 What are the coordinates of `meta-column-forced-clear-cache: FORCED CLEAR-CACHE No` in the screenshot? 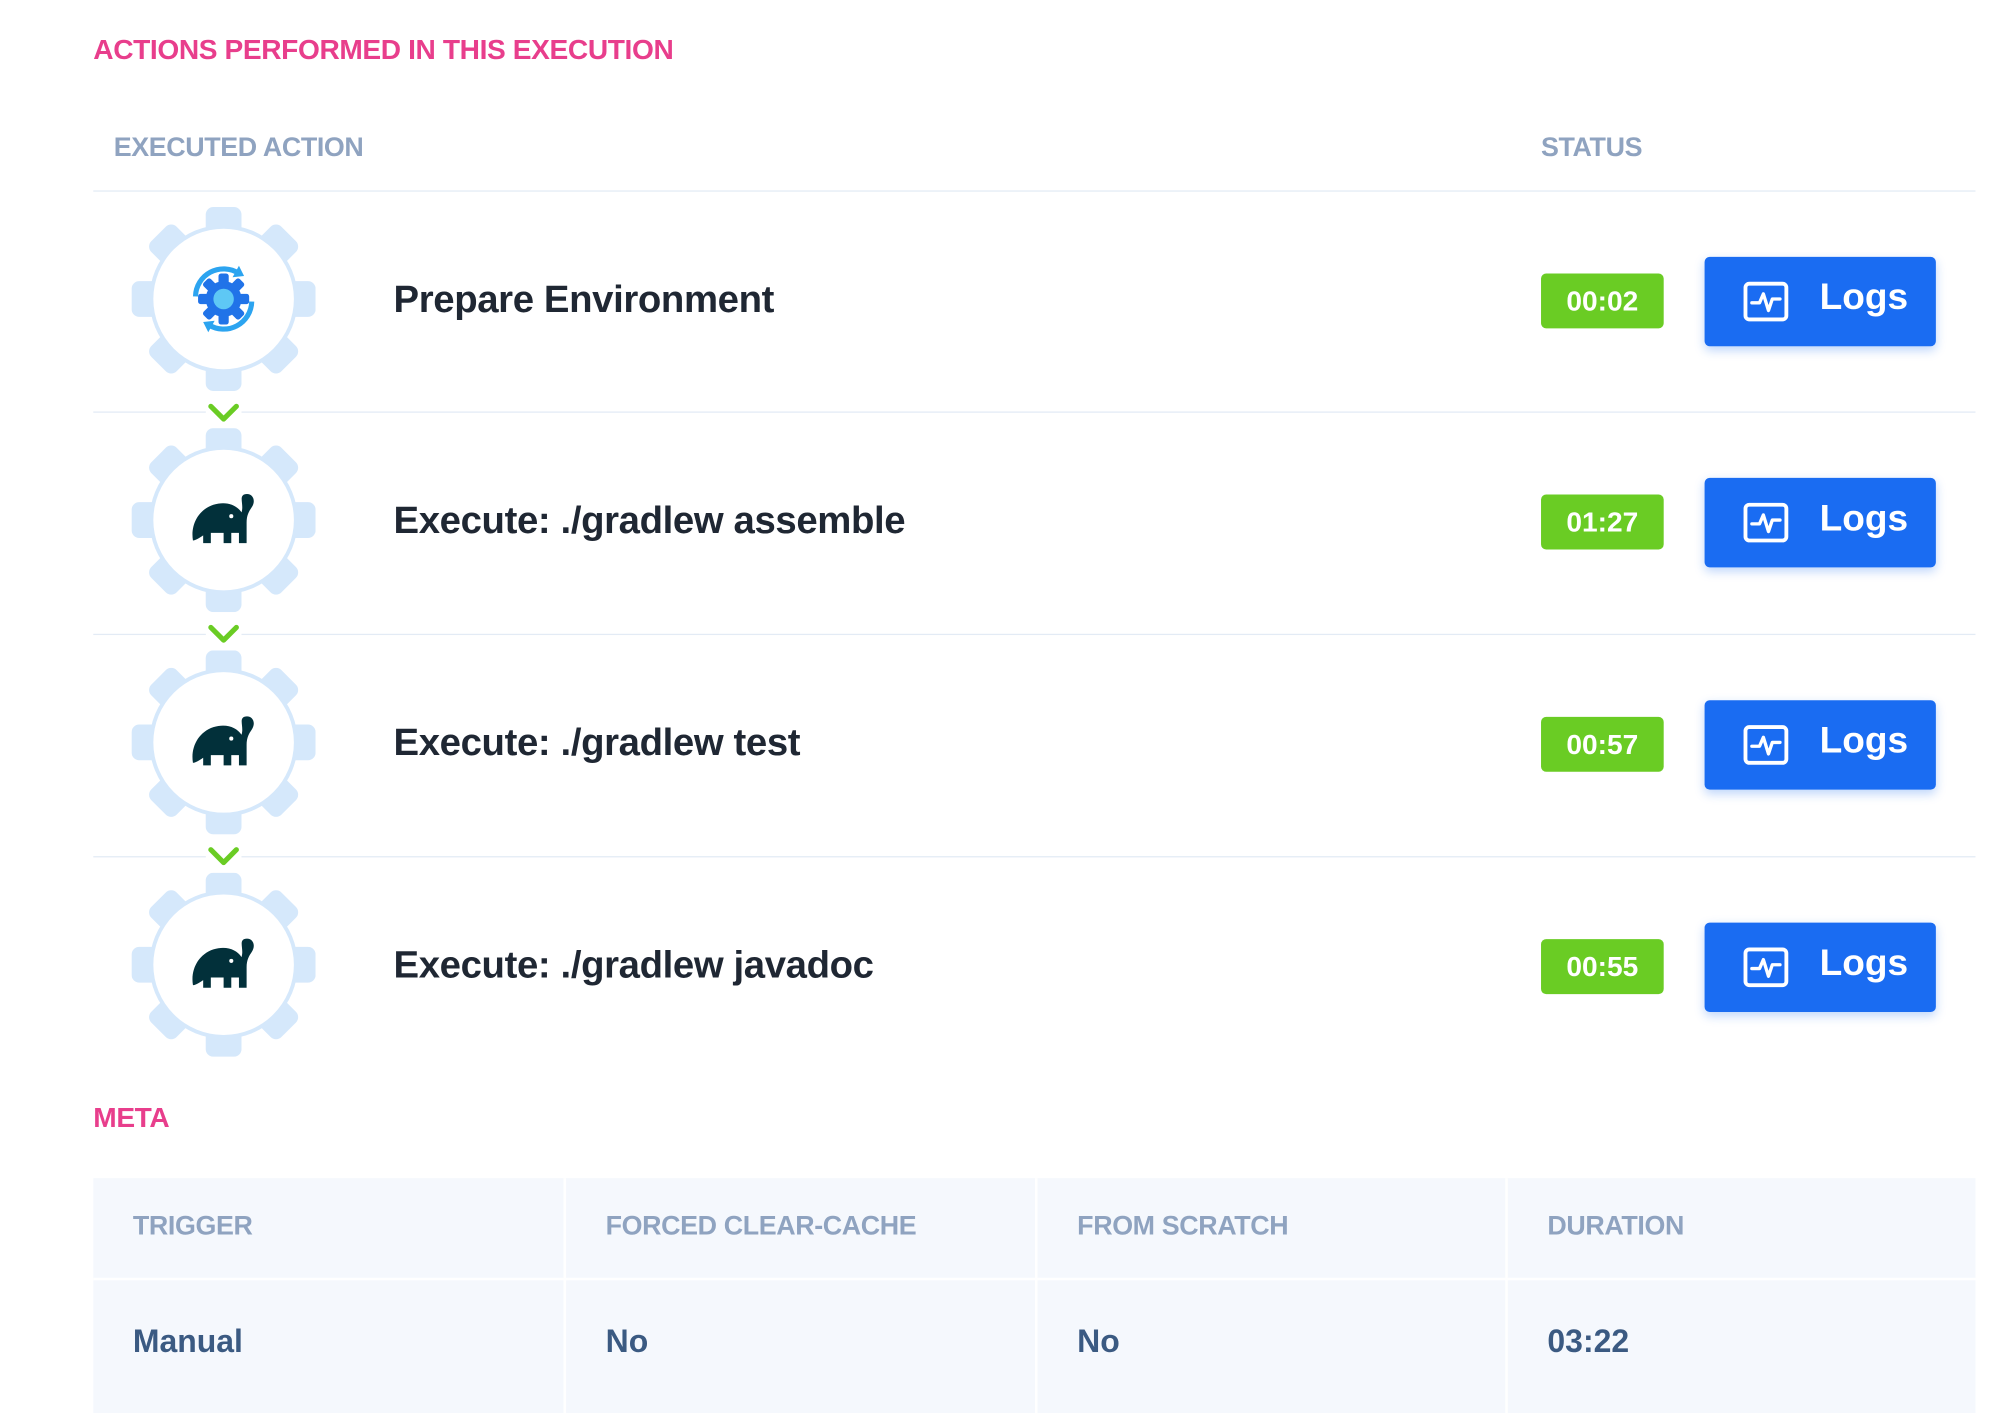 It's located at (800, 1295).